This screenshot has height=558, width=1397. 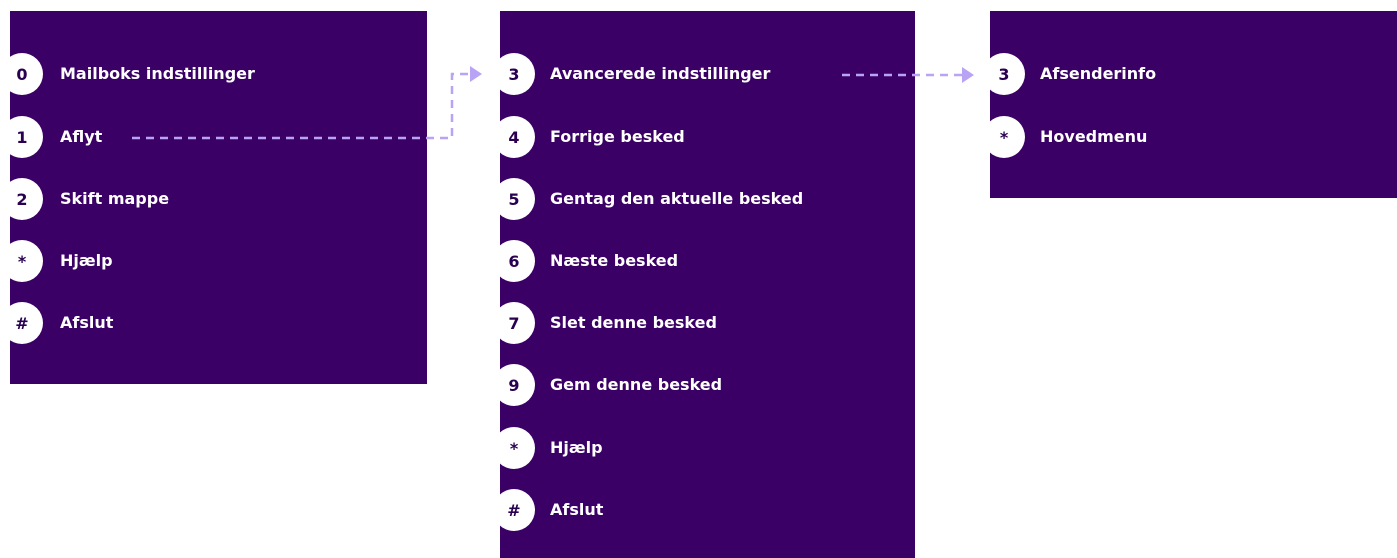 I want to click on main-label-change-folder: Skift mappe, so click(x=115, y=198).